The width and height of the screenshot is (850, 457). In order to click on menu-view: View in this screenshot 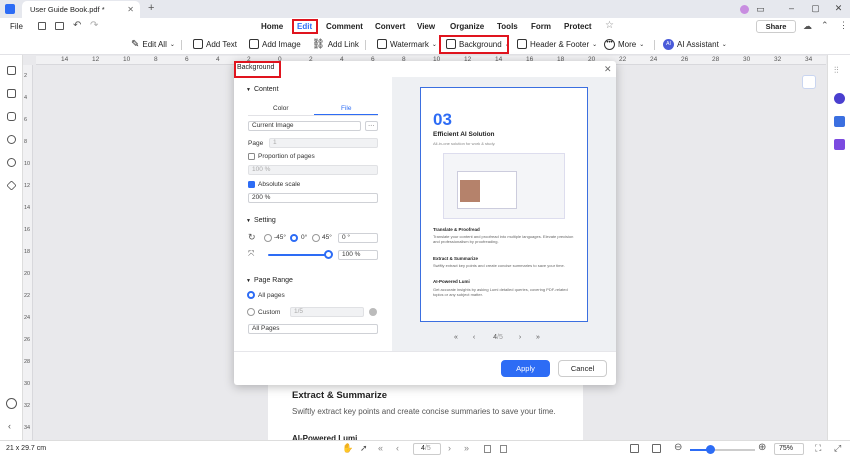, I will do `click(426, 26)`.